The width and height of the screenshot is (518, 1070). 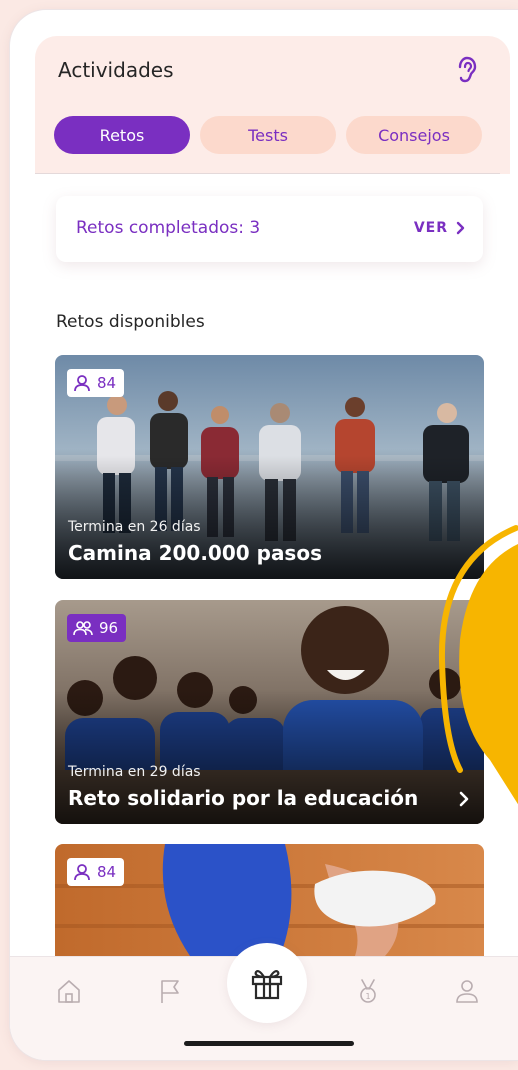 What do you see at coordinates (195, 553) in the screenshot?
I see `card-title: Camina 200.000 pasos` at bounding box center [195, 553].